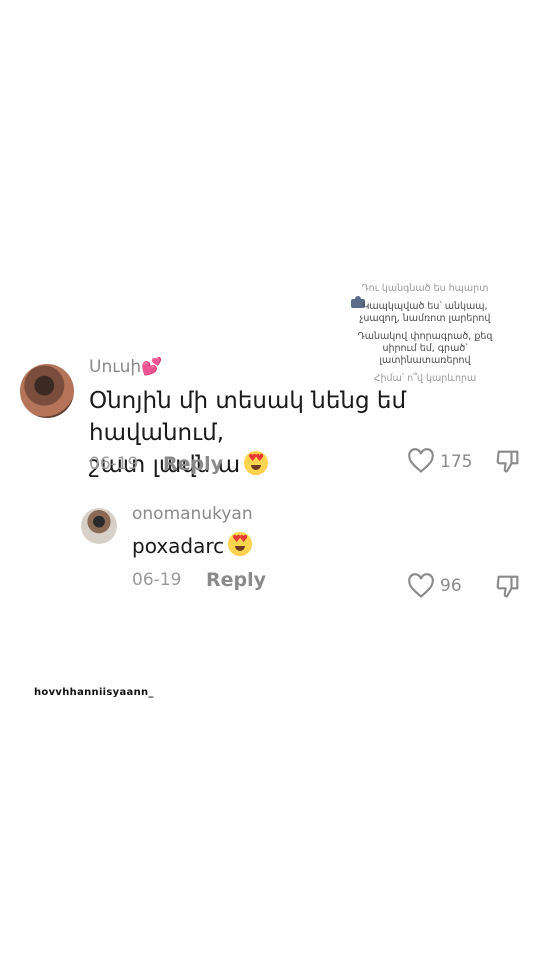 The image size is (540, 960). Describe the element at coordinates (425, 378) in the screenshot. I see `lyric-line: Հիմա՝ ո՞վ կարևորա` at that location.